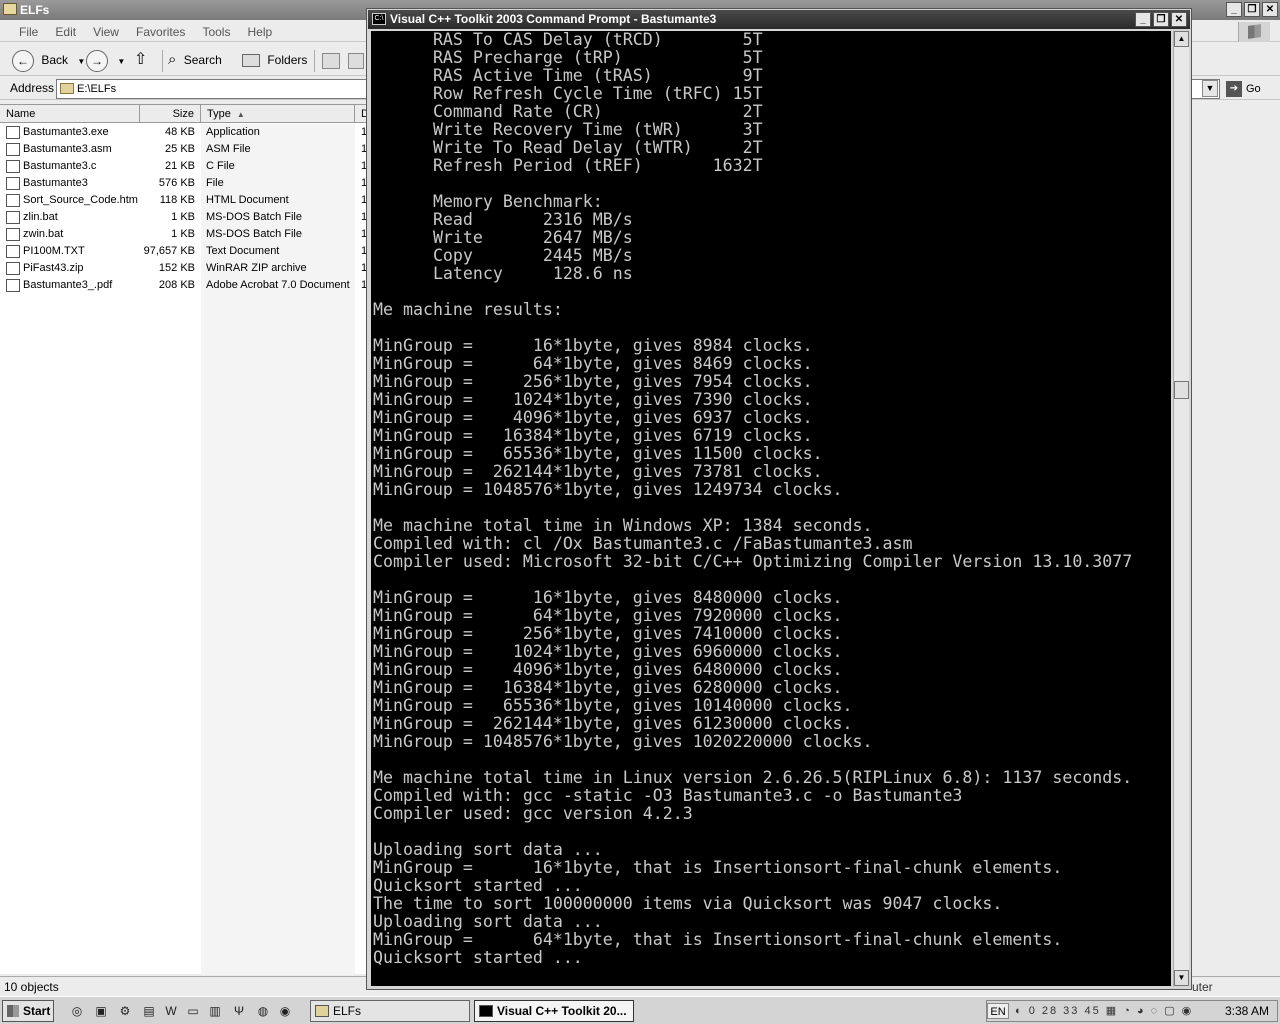 The image size is (1280, 1024). I want to click on file-row: Sort_Source_Code.htm 118 KB HTML Document 1, so click(184, 200).